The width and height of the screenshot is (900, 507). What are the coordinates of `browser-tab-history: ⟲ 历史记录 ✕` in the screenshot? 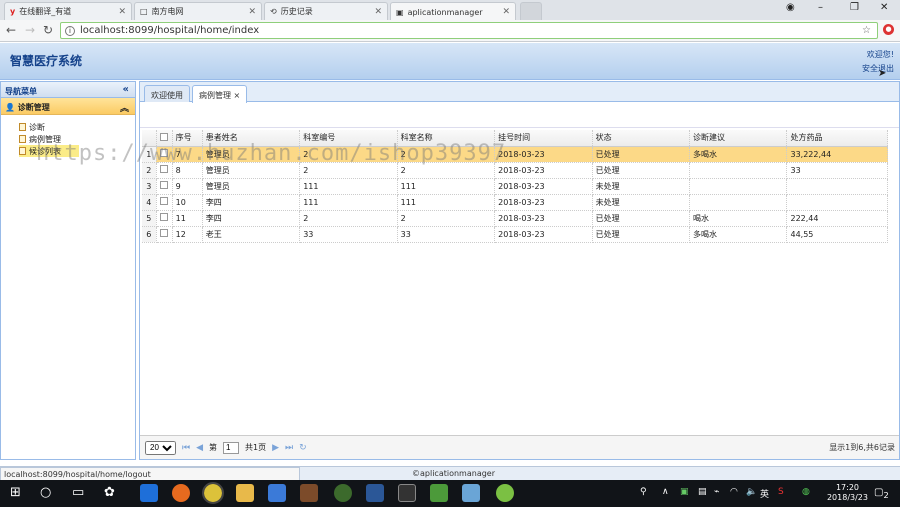 It's located at (326, 11).